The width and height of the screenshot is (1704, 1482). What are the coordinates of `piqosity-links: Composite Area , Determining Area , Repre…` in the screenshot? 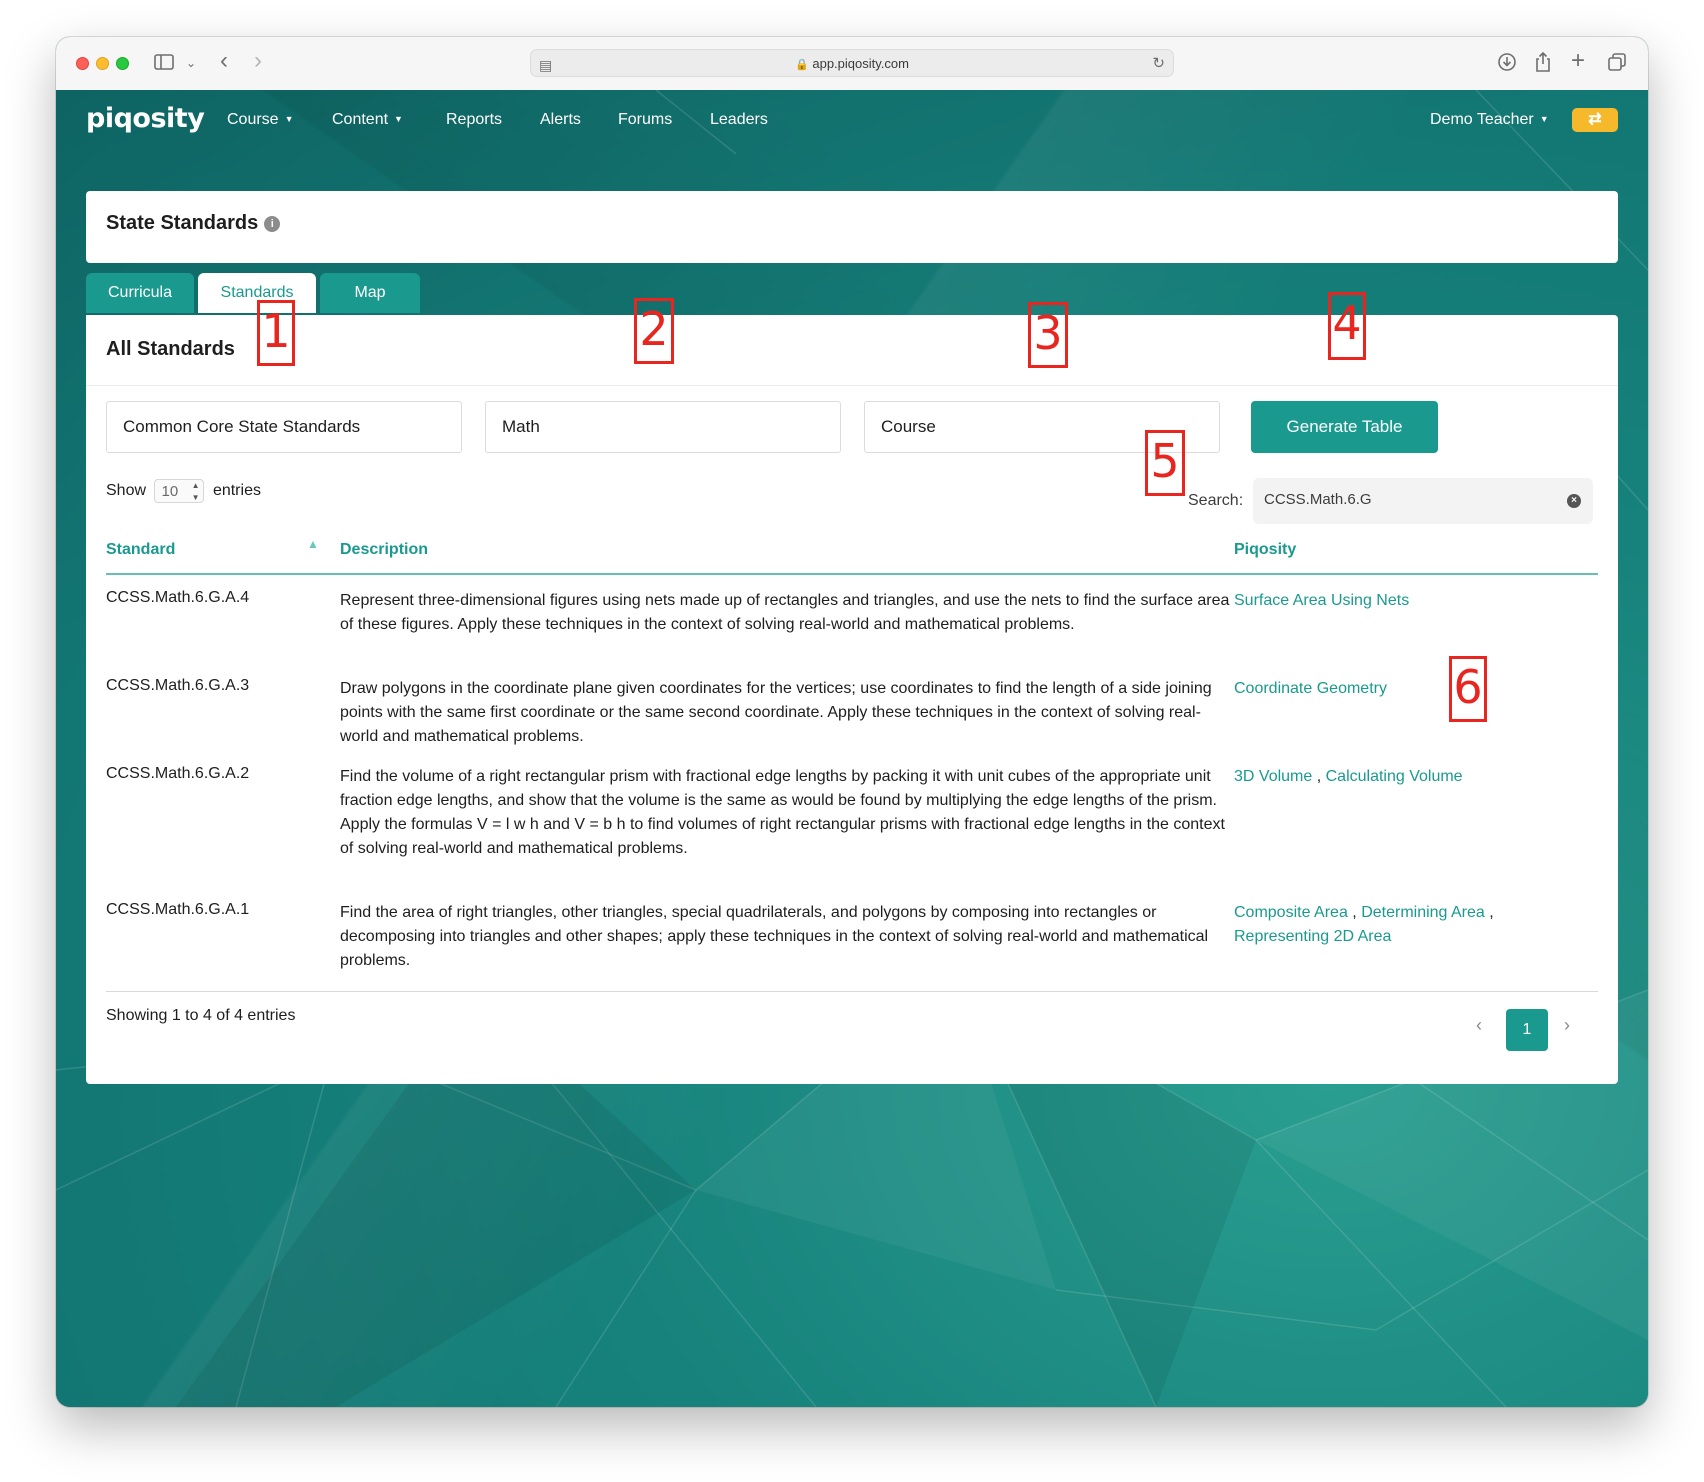 It's located at (1364, 924).